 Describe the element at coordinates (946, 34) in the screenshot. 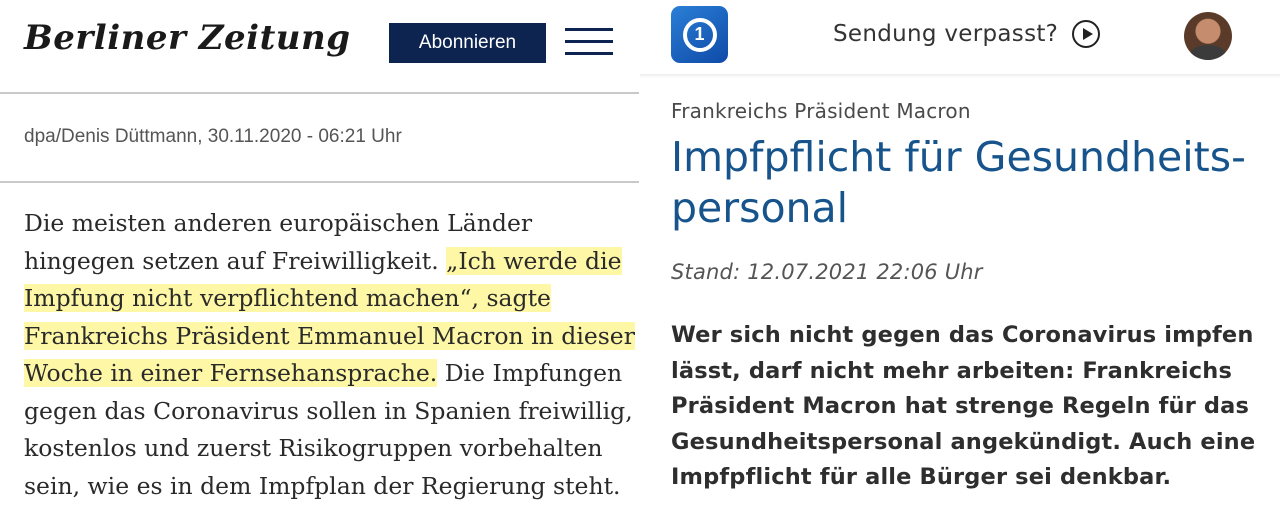

I see `missed-broadcast-label: Sendung verpasst?` at that location.